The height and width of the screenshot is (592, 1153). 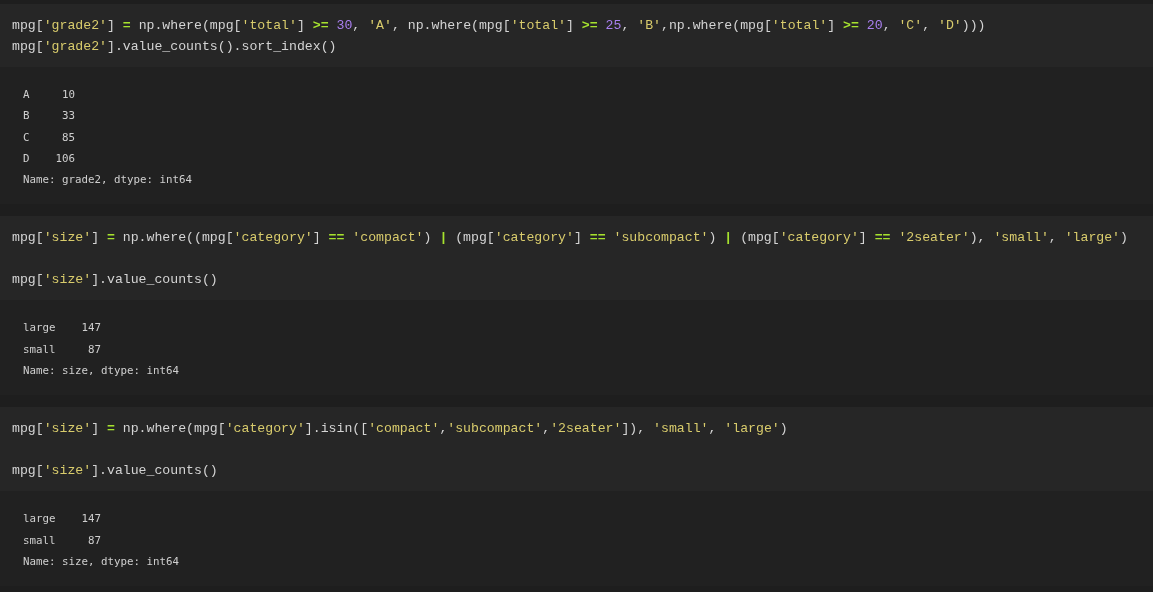 I want to click on output-line: C 85, so click(x=49, y=137).